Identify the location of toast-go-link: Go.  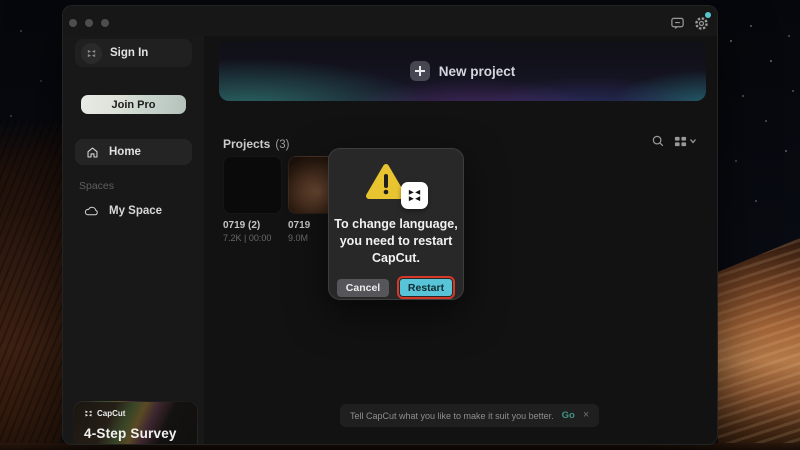
(568, 415).